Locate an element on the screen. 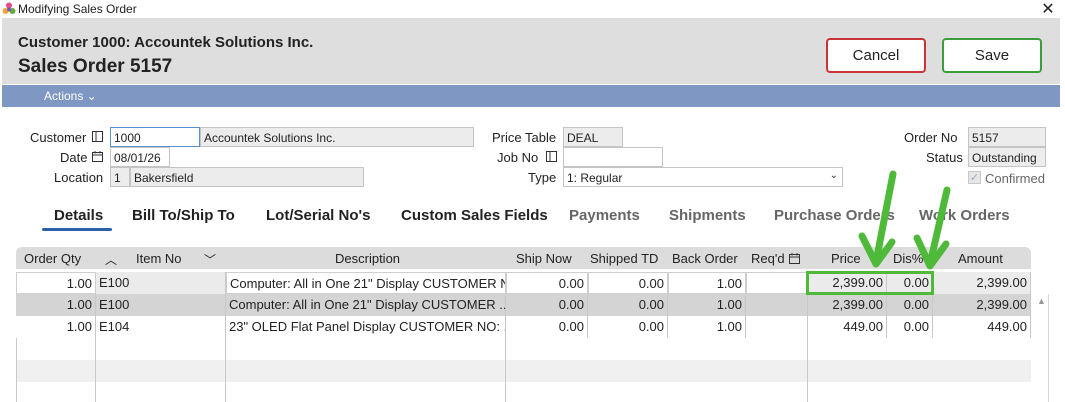  scroll-up-icon: ▲ is located at coordinates (1041, 301).